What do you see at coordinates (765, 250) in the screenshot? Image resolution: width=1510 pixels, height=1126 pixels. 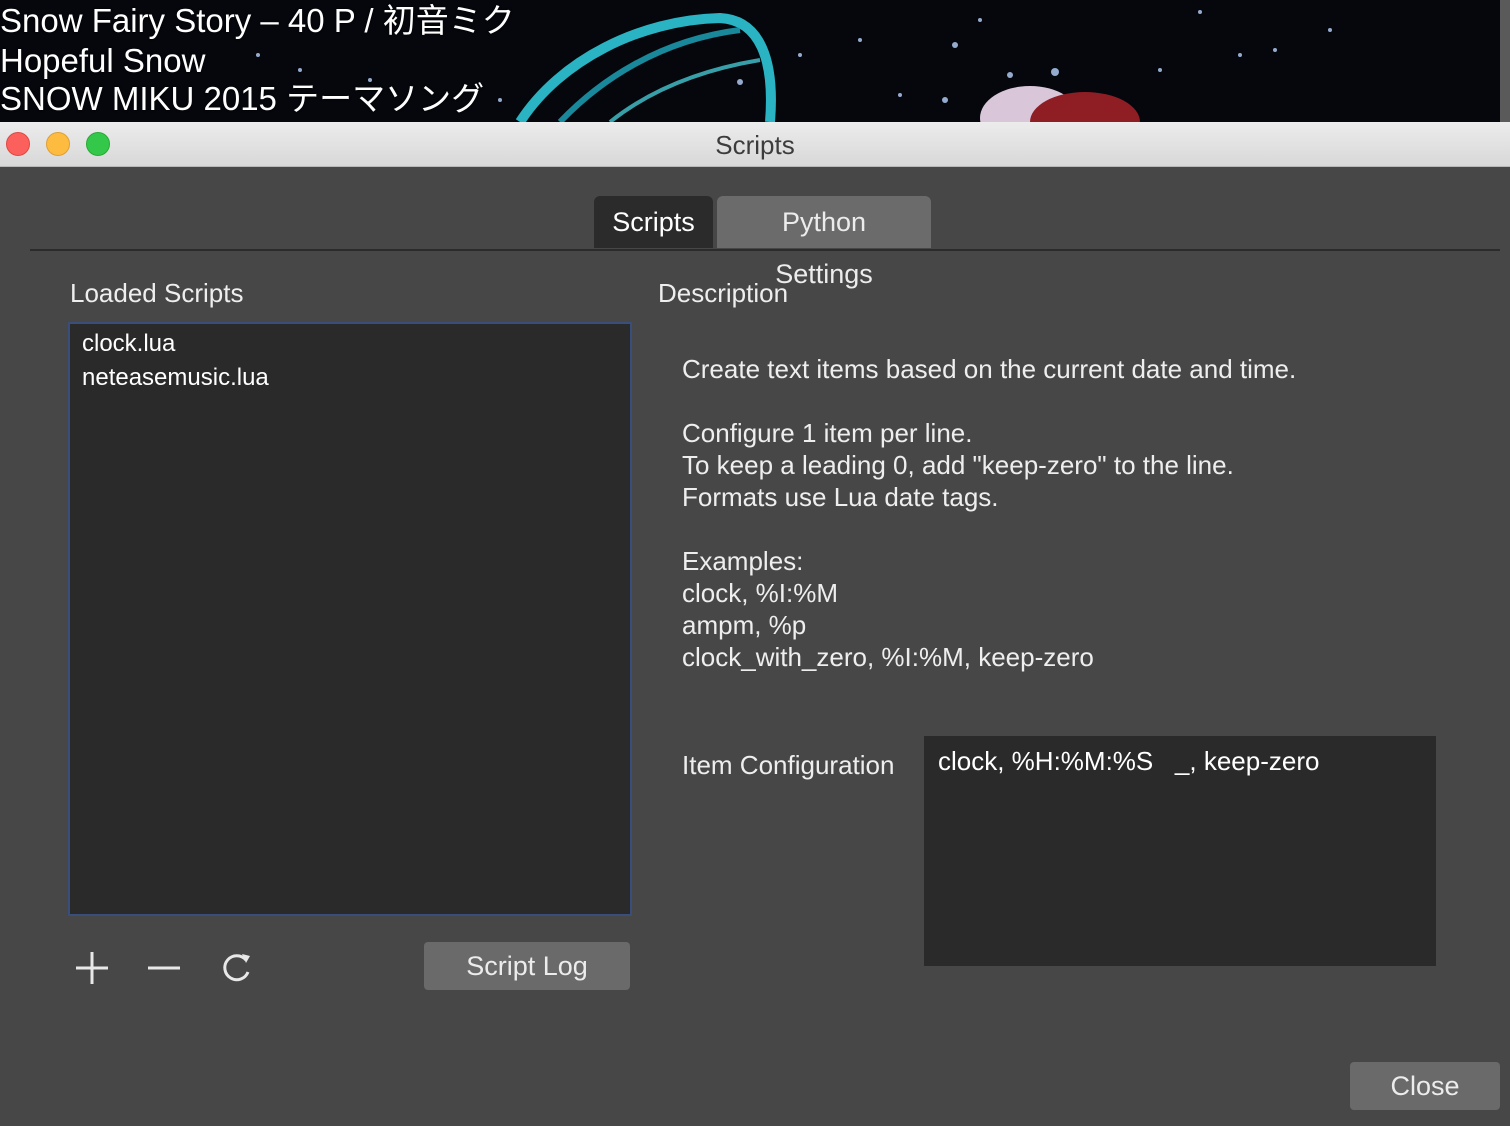 I see `tab-divider` at bounding box center [765, 250].